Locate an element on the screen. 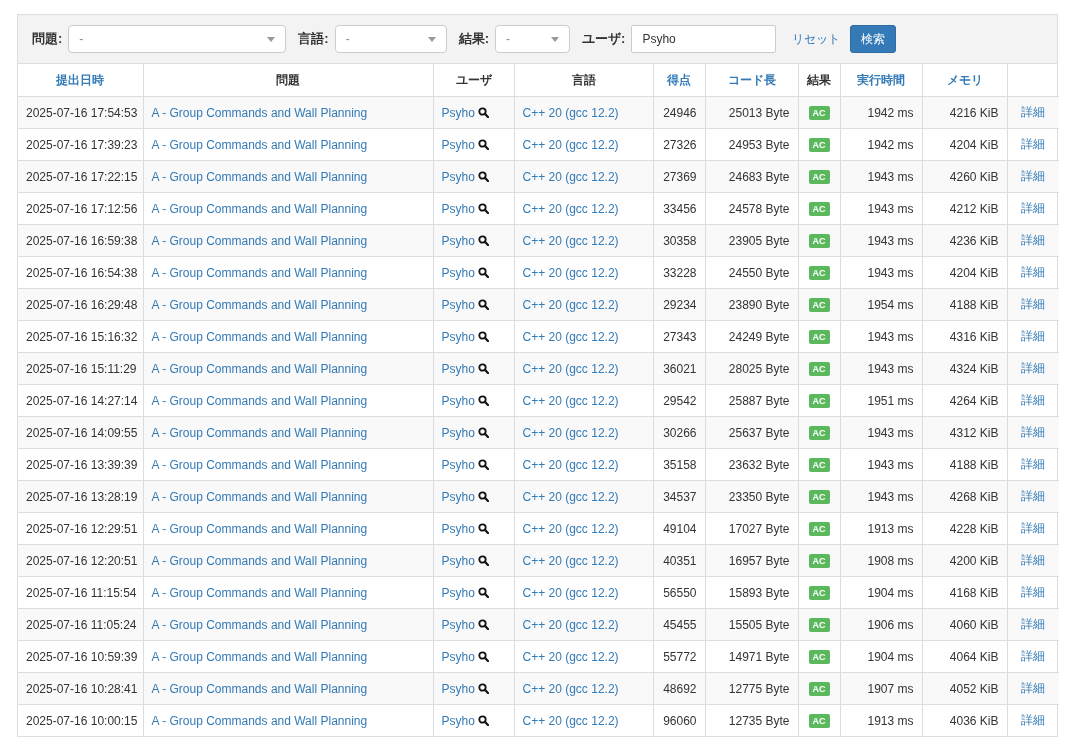 This screenshot has width=1080, height=753. sort-link: メモリ is located at coordinates (964, 79).